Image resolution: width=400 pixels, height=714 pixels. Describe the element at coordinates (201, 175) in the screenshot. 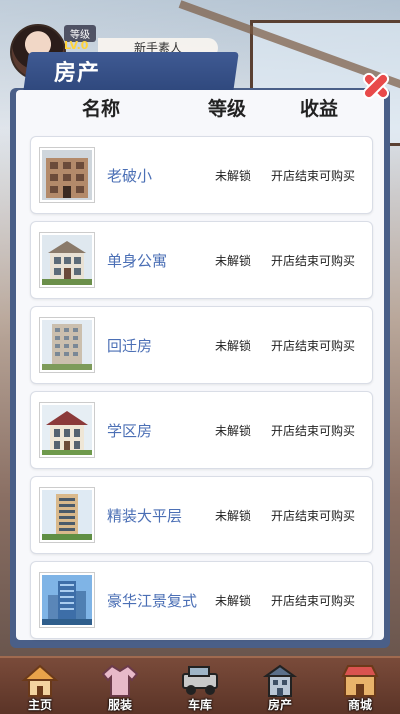

I see `property-row: 老破小 未解锁 开店结束可购买` at that location.